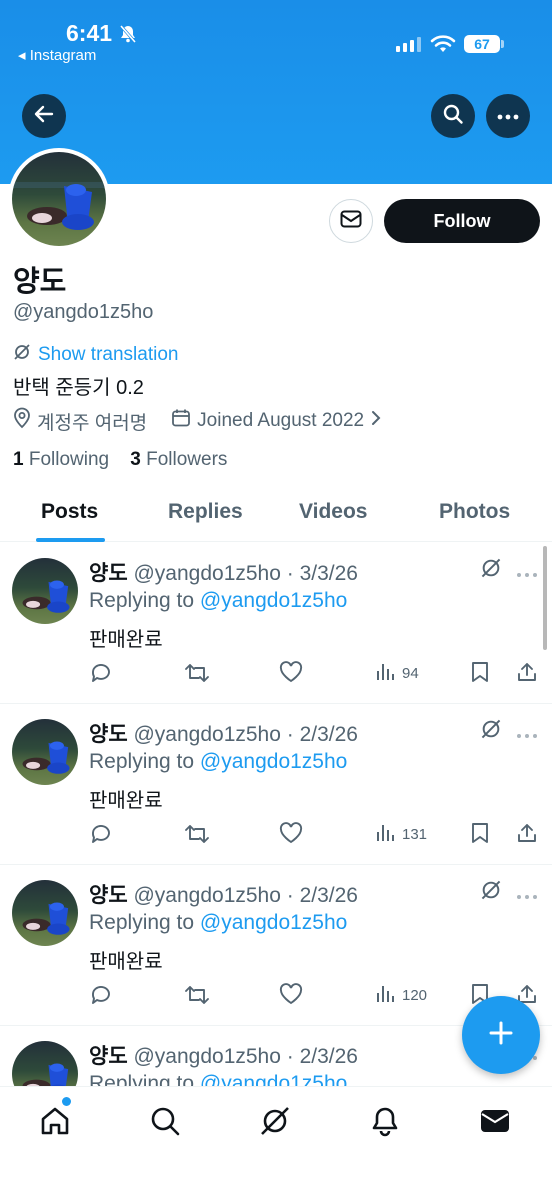 This screenshot has height=1200, width=552. Describe the element at coordinates (397, 673) in the screenshot. I see `views-button: 94` at that location.